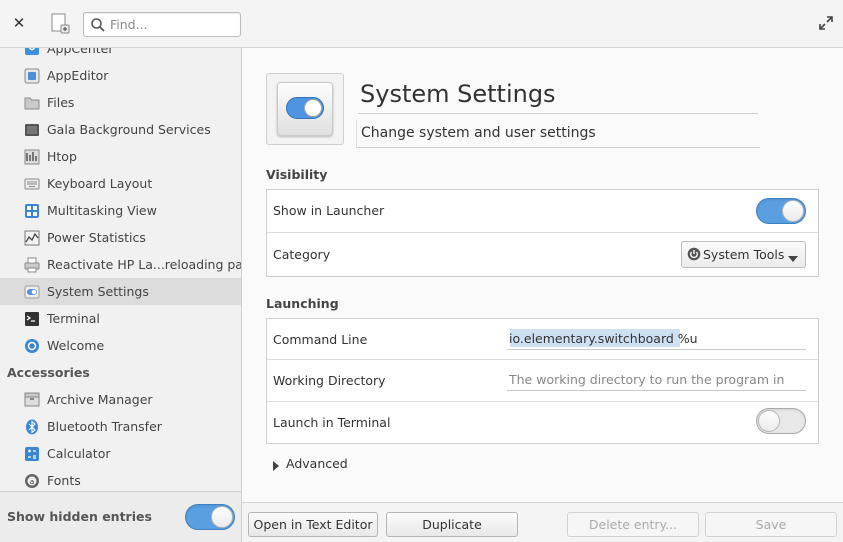 The width and height of the screenshot is (843, 542). What do you see at coordinates (120, 291) in the screenshot?
I see `sidebar-item-system-settings: System Settings` at bounding box center [120, 291].